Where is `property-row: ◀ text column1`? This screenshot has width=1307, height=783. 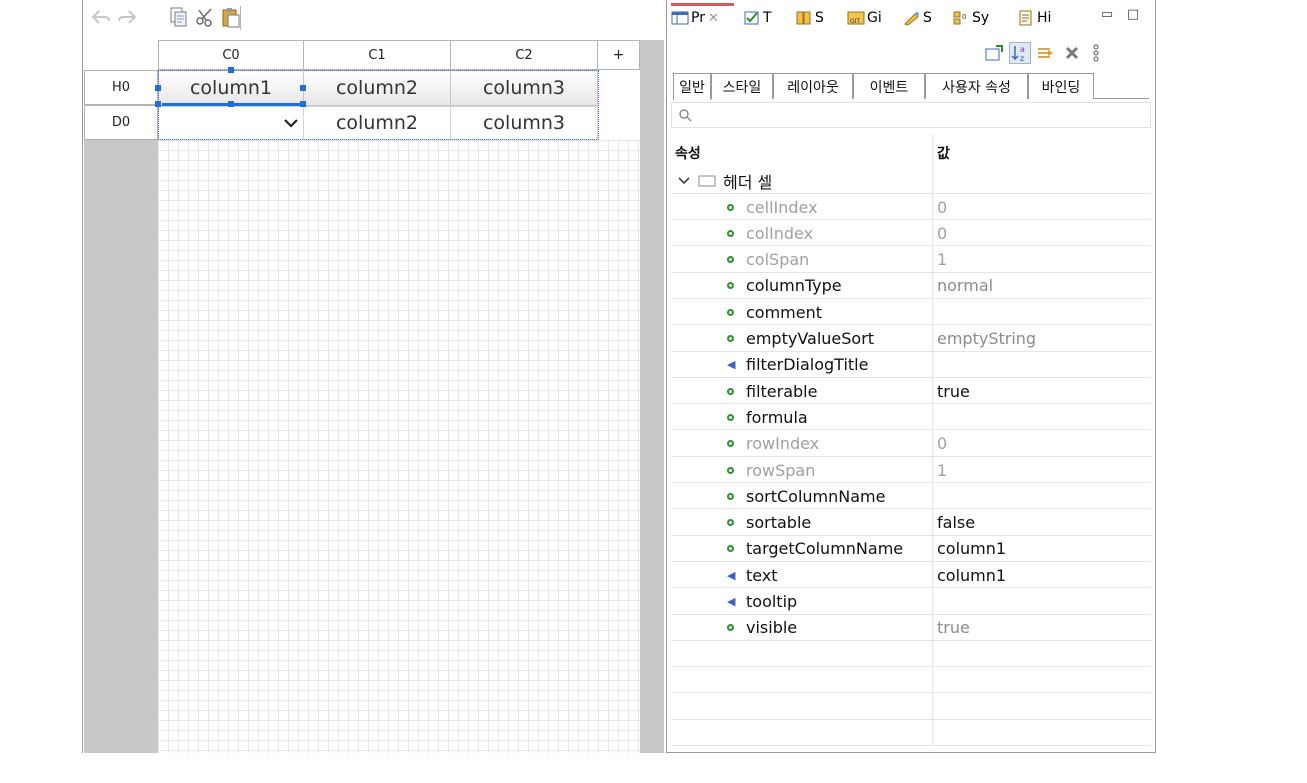
property-row: ◀ text column1 is located at coordinates (911, 575).